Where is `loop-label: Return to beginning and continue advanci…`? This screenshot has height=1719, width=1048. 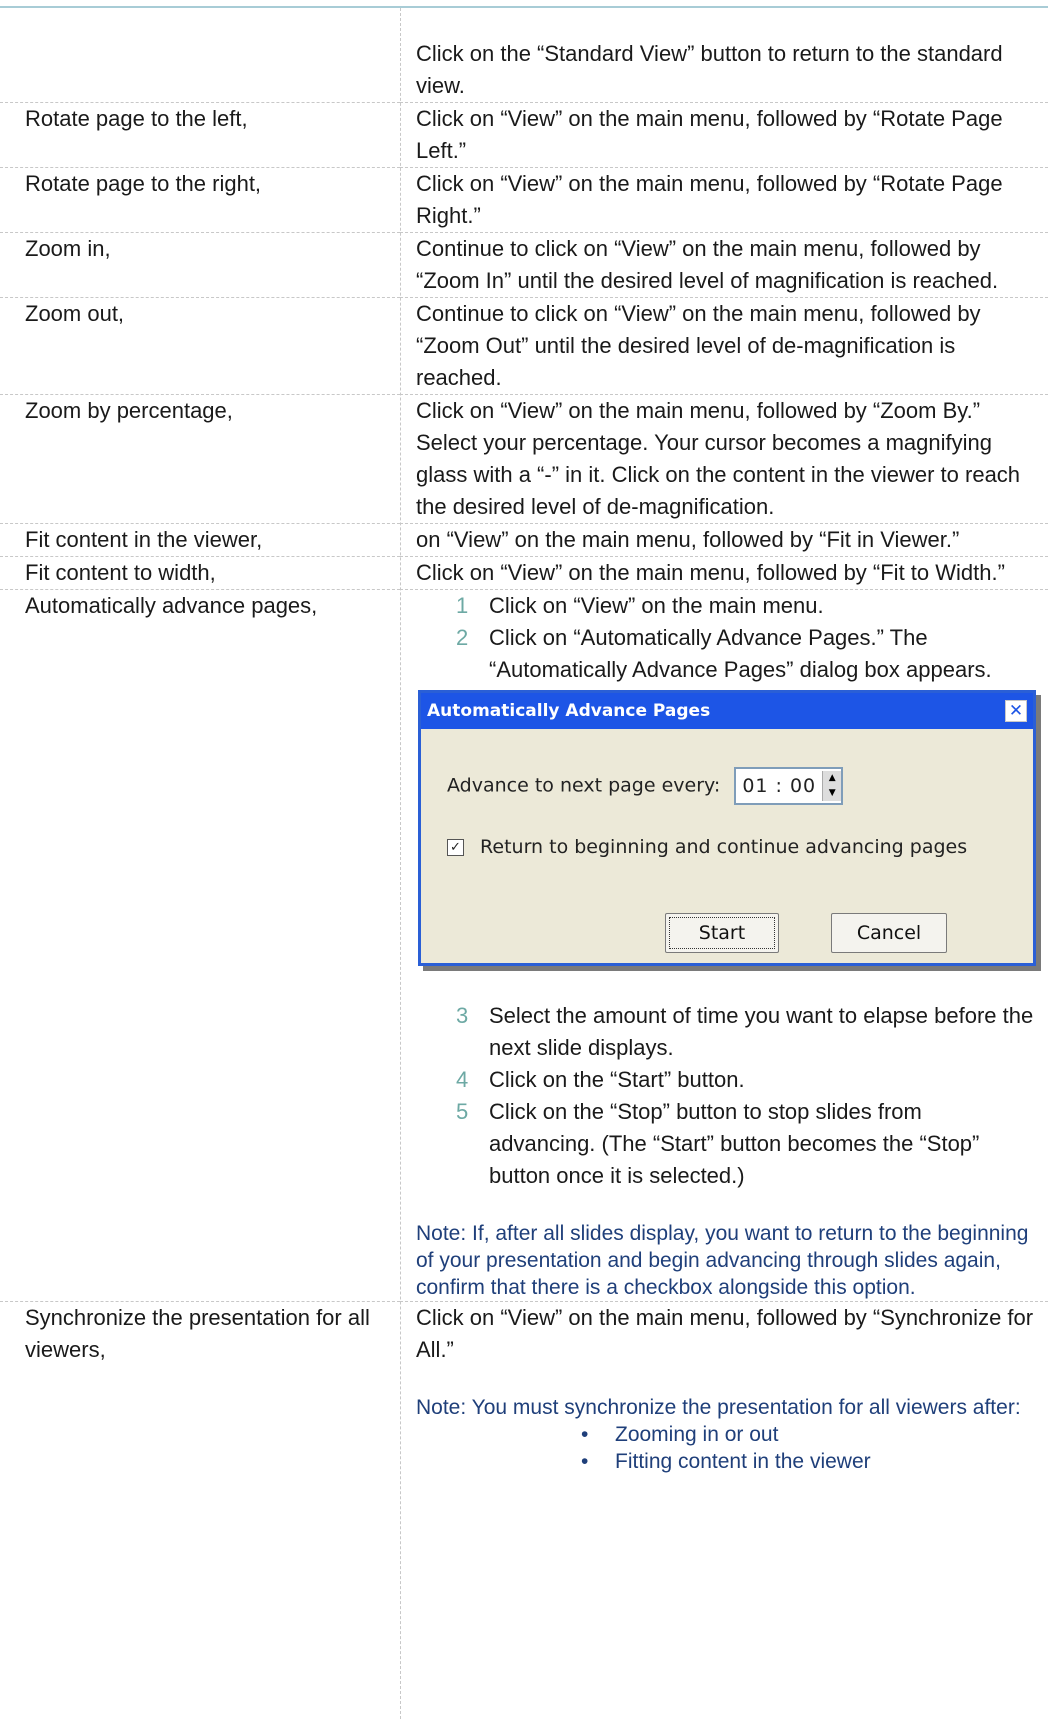 loop-label: Return to beginning and continue advanci… is located at coordinates (724, 847).